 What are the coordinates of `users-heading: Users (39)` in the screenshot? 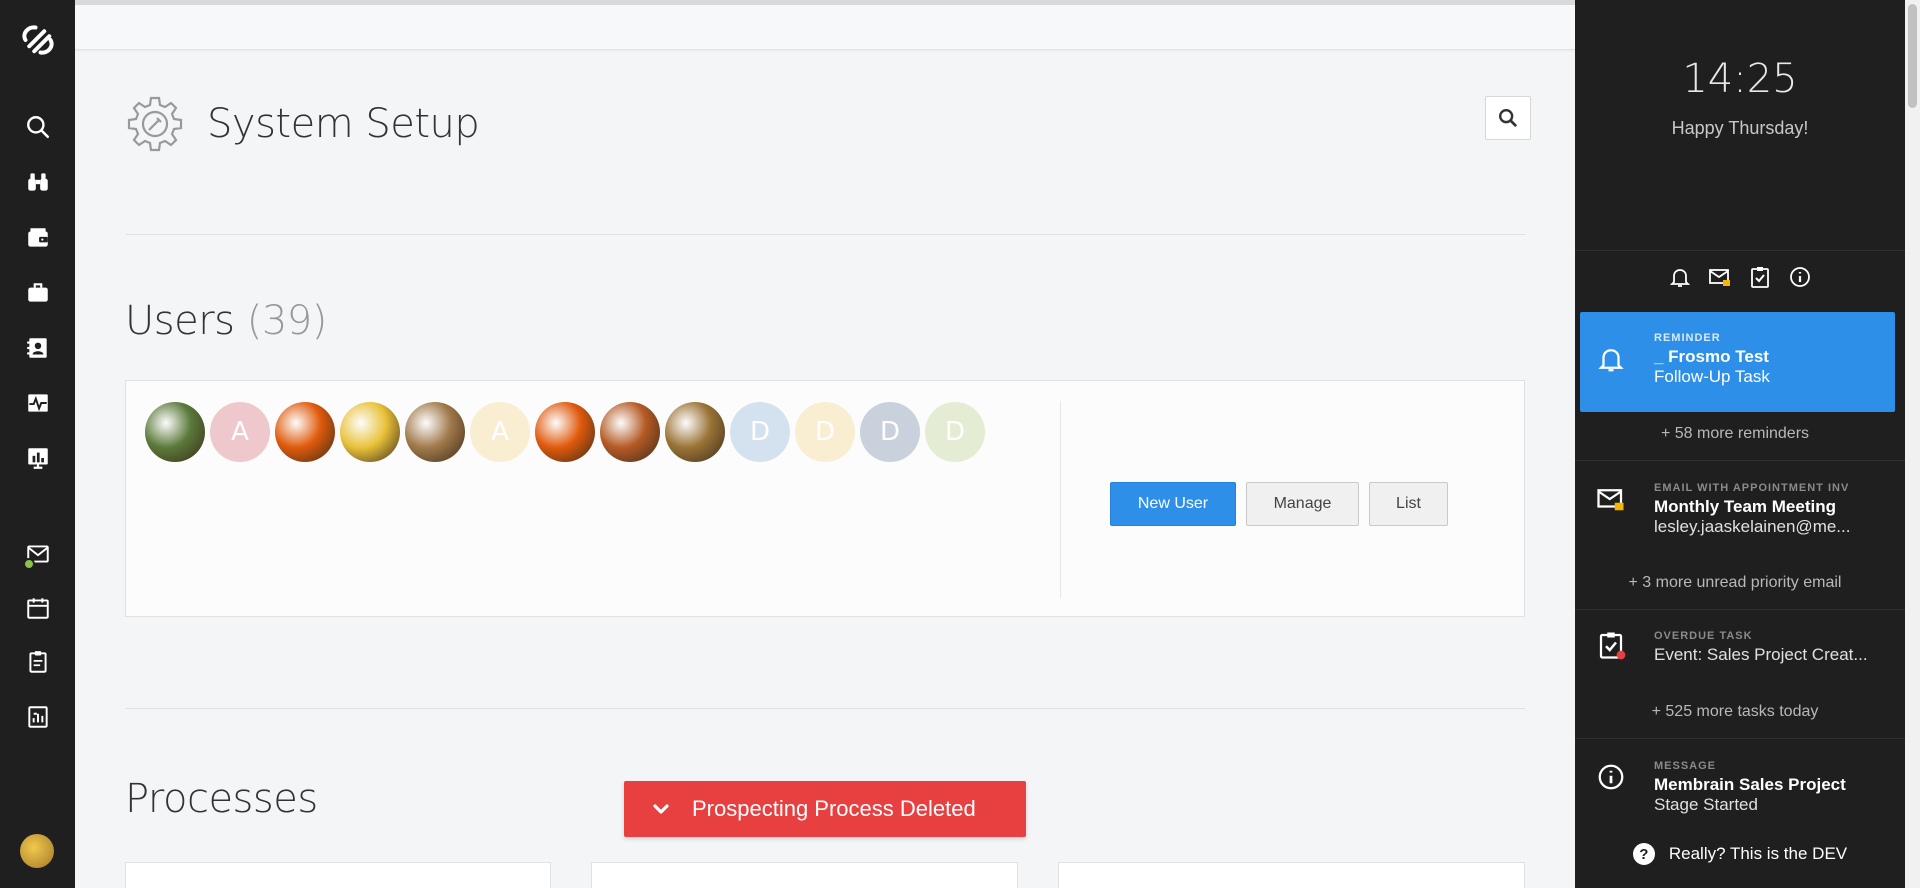 It's located at (226, 321).